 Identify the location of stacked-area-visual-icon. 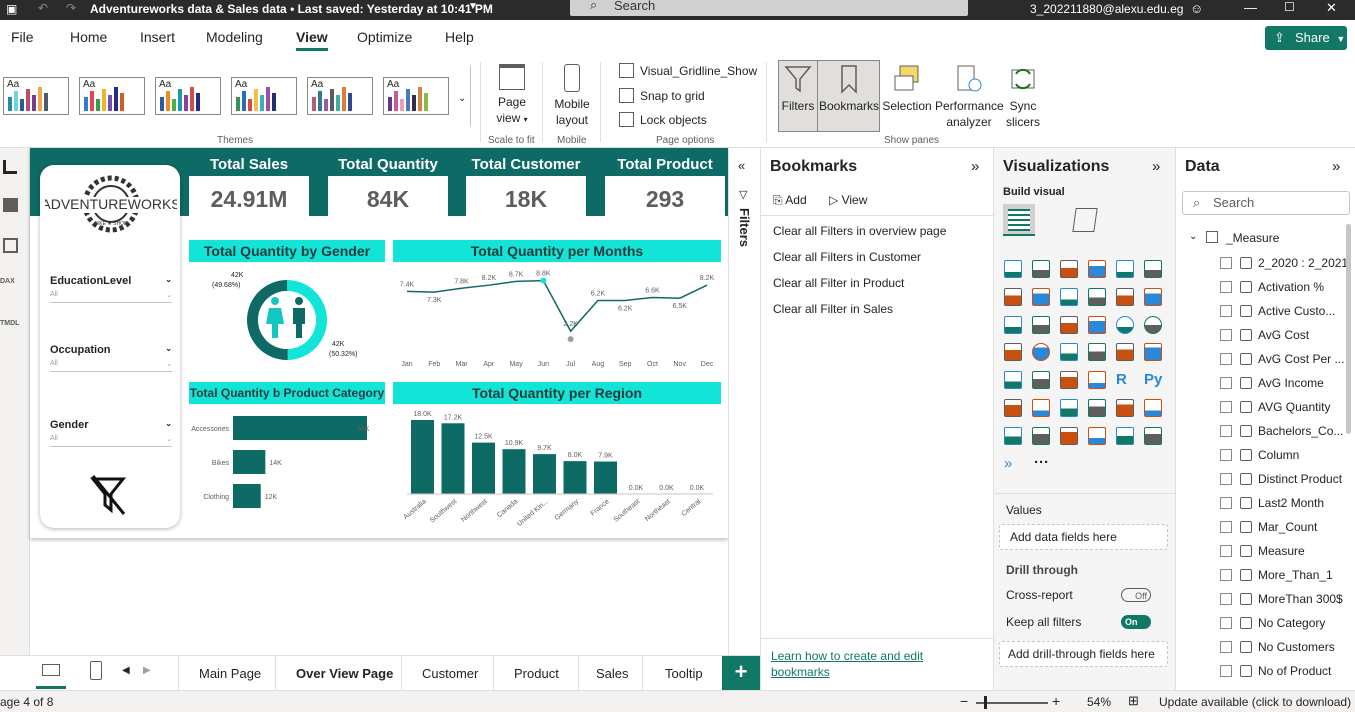
(1069, 296).